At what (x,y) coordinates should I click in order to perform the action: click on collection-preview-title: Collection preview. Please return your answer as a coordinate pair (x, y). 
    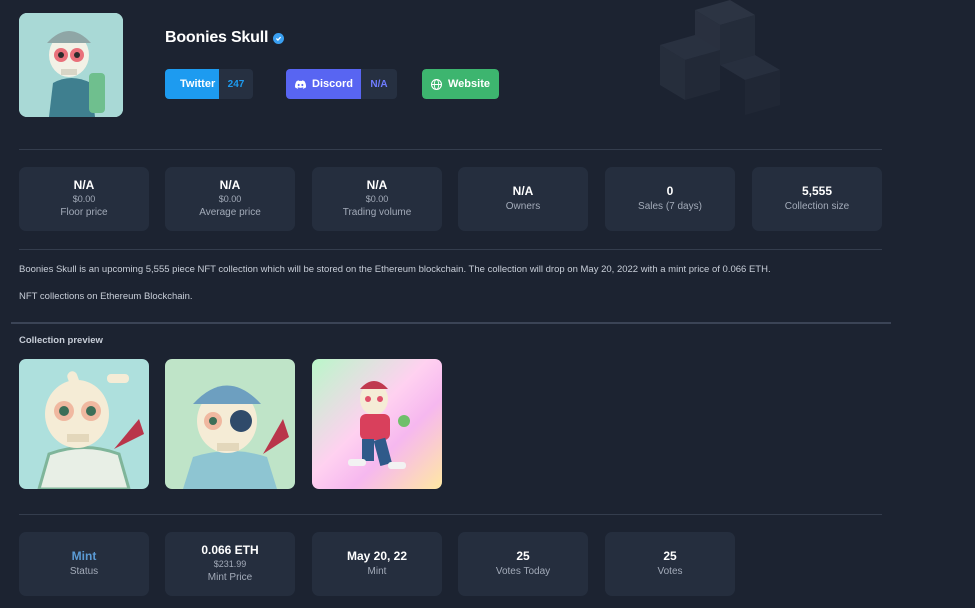
    Looking at the image, I should click on (61, 340).